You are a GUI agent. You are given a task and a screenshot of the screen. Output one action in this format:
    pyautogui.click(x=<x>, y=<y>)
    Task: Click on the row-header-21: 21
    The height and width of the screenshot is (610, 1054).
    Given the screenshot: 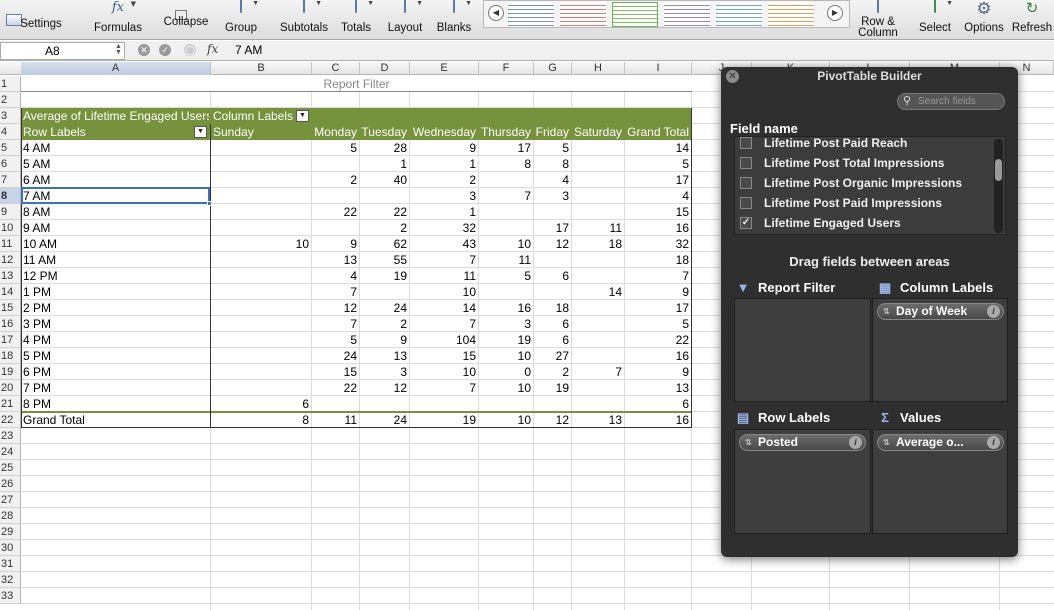 What is the action you would take?
    pyautogui.click(x=10, y=404)
    